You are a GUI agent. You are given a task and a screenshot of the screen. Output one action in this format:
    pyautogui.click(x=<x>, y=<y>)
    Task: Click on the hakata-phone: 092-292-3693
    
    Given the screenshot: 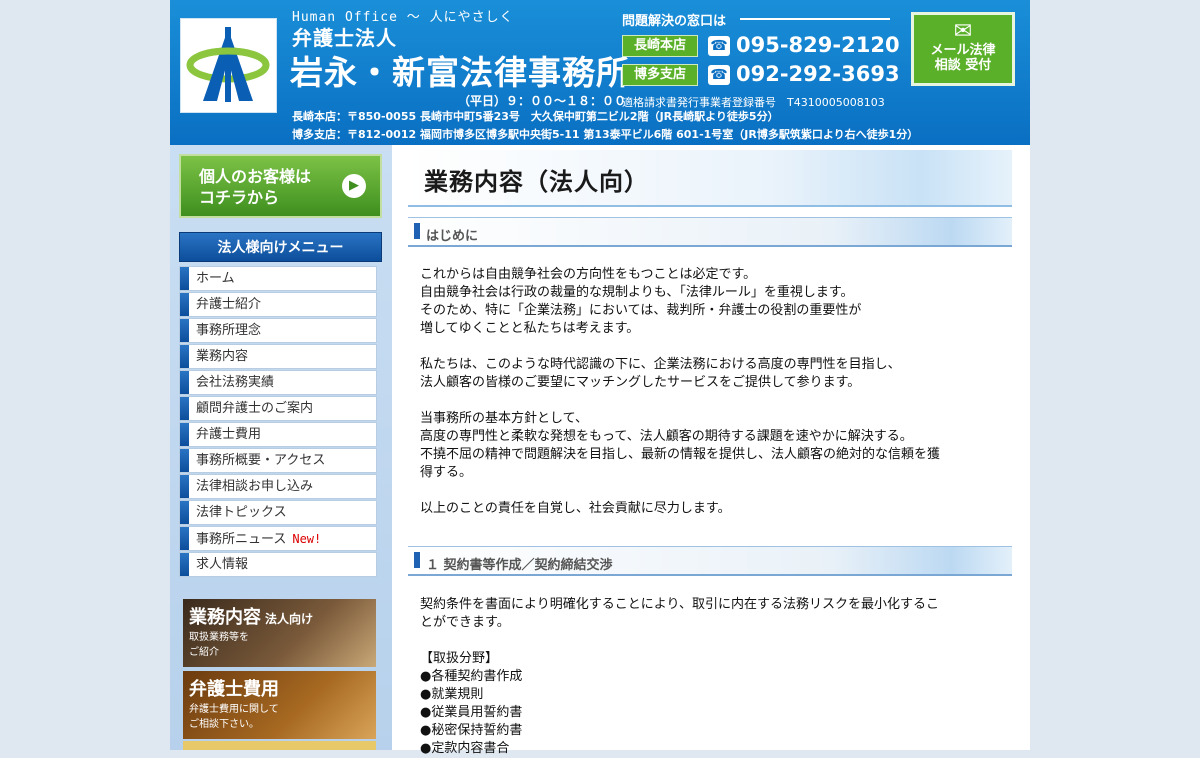 What is the action you would take?
    pyautogui.click(x=818, y=74)
    